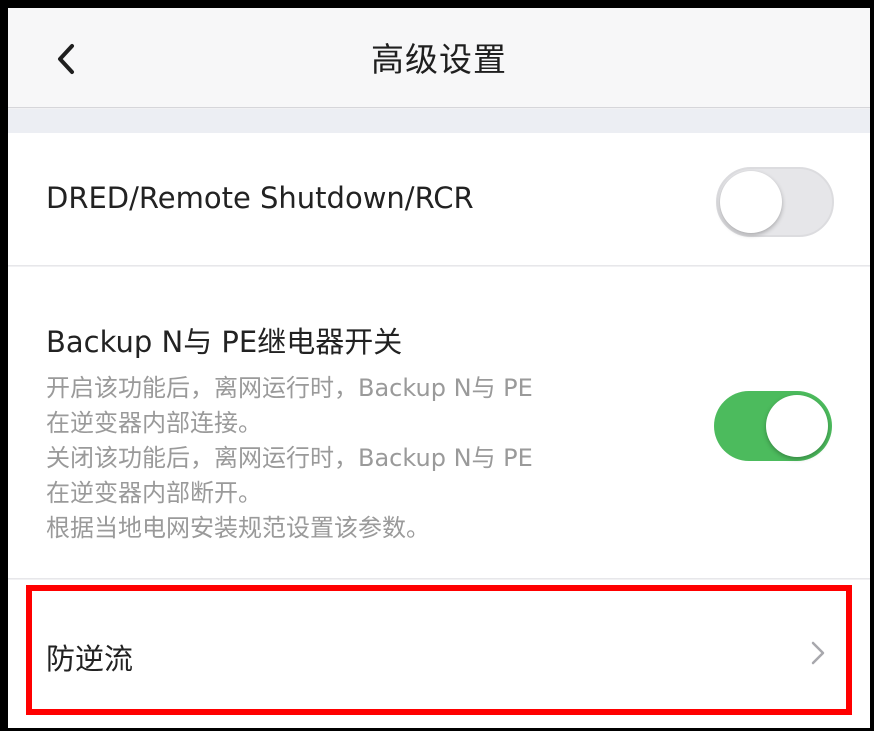  I want to click on description-line: 在逆变器内部断开。, so click(154, 493).